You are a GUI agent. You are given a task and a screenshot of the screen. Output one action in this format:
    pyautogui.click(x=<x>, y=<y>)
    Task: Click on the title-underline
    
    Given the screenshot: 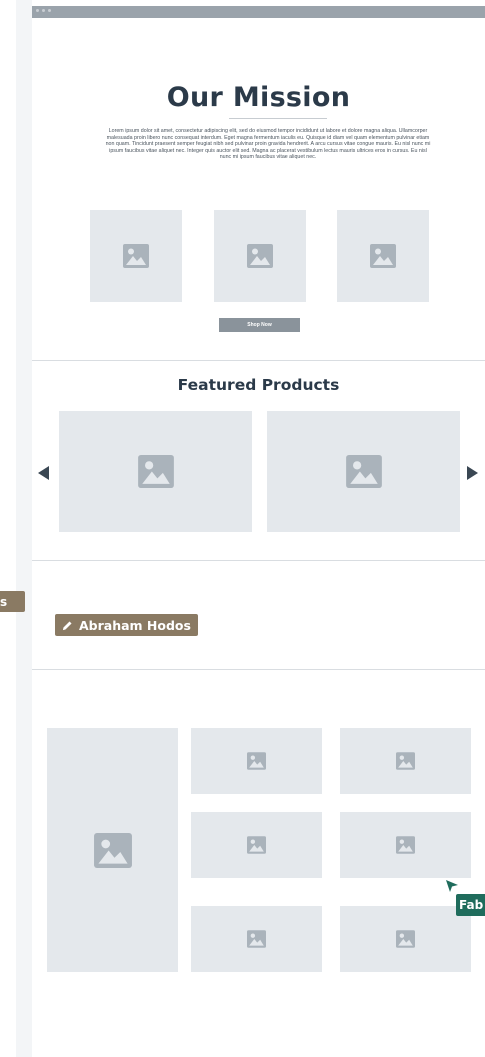 What is the action you would take?
    pyautogui.click(x=278, y=118)
    